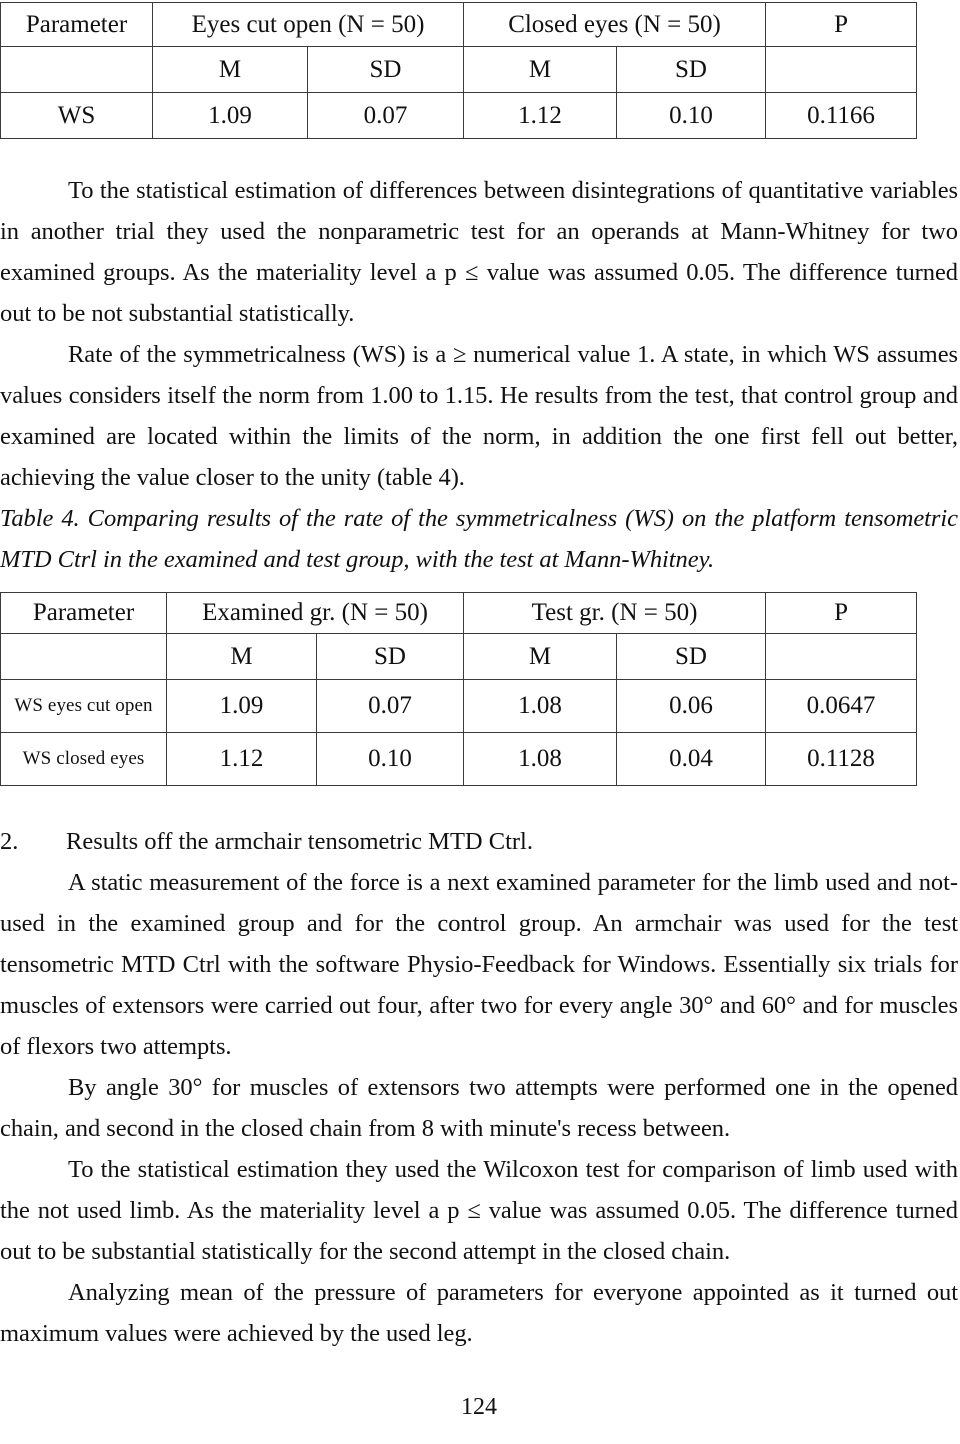  I want to click on table3-row0-sd2: 0.10, so click(691, 115).